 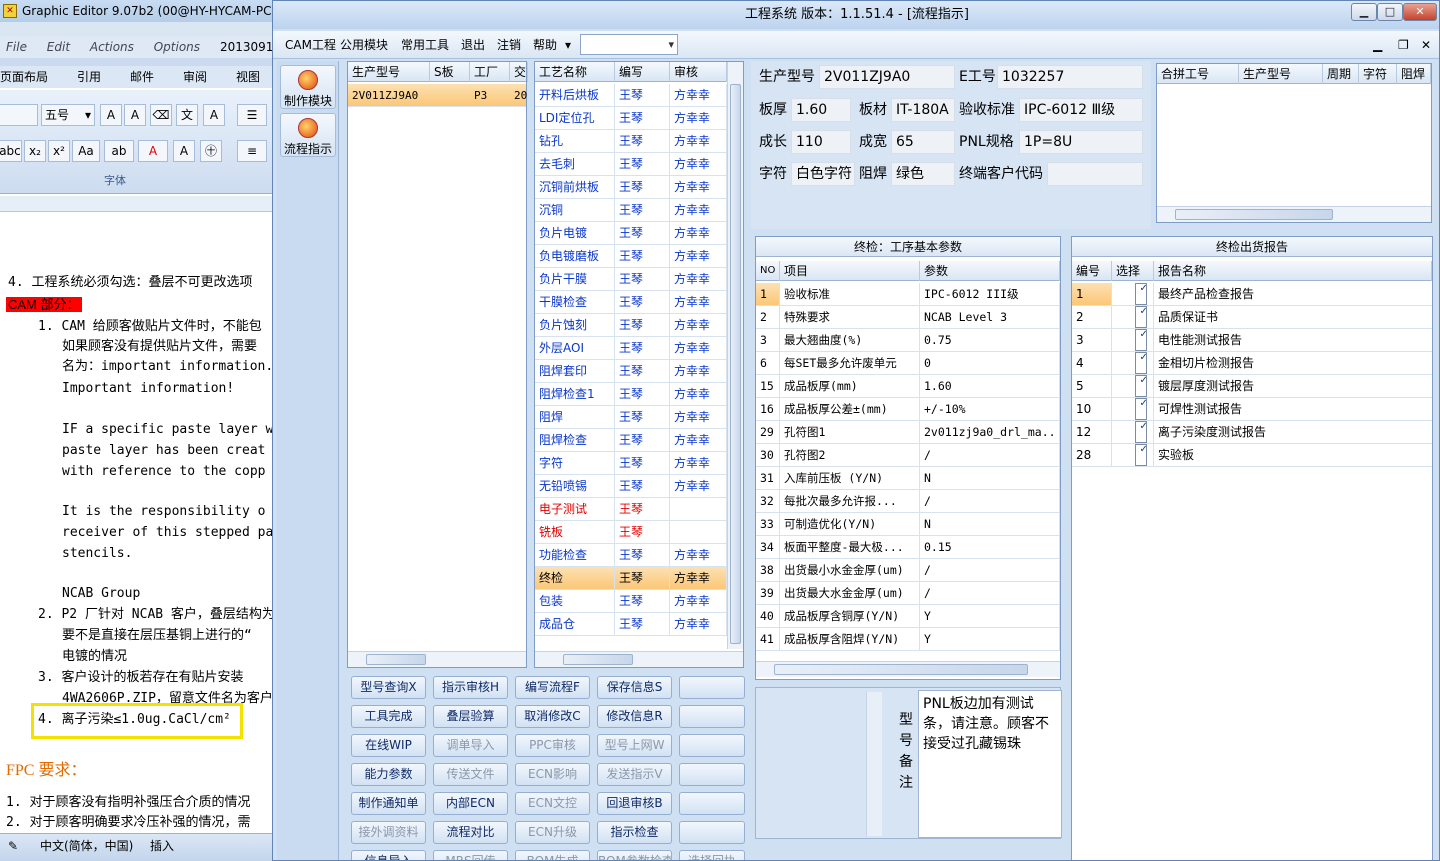 What do you see at coordinates (184, 151) in the screenshot?
I see `char-shading-icon: A` at bounding box center [184, 151].